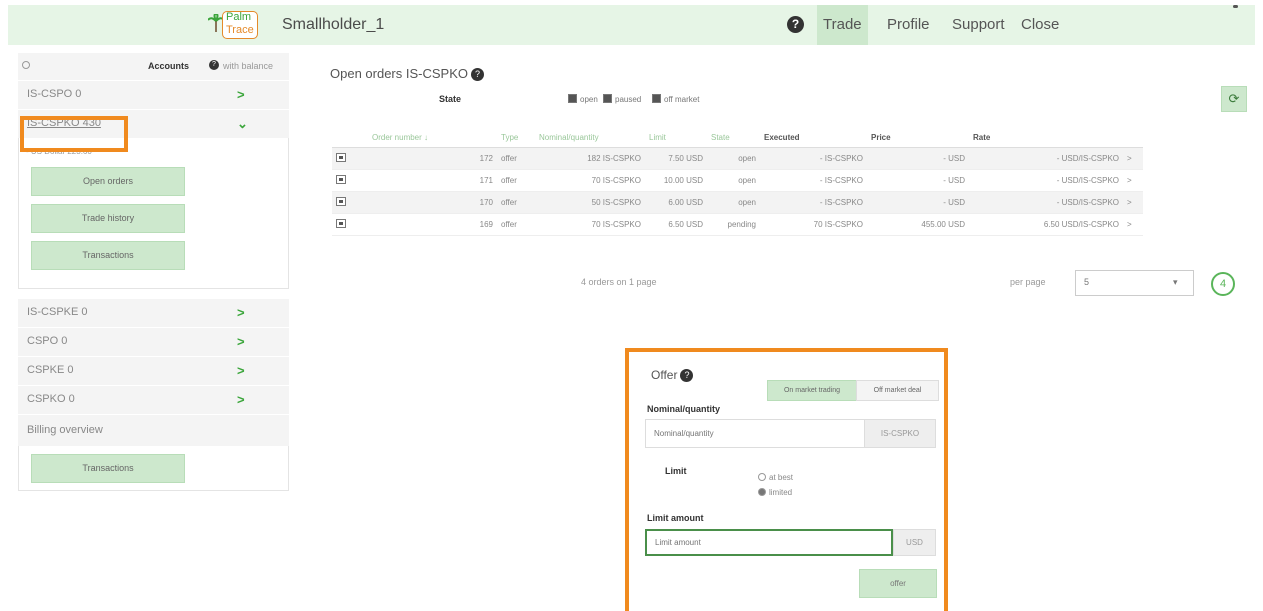 The height and width of the screenshot is (611, 1263). Describe the element at coordinates (675, 518) in the screenshot. I see `limit-amount-label: Limit amount` at that location.